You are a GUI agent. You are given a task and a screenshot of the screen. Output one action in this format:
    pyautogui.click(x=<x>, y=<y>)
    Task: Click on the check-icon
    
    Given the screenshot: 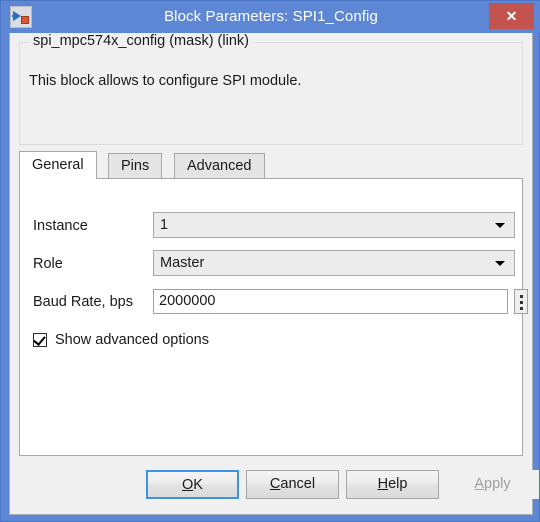 What is the action you would take?
    pyautogui.click(x=39, y=339)
    